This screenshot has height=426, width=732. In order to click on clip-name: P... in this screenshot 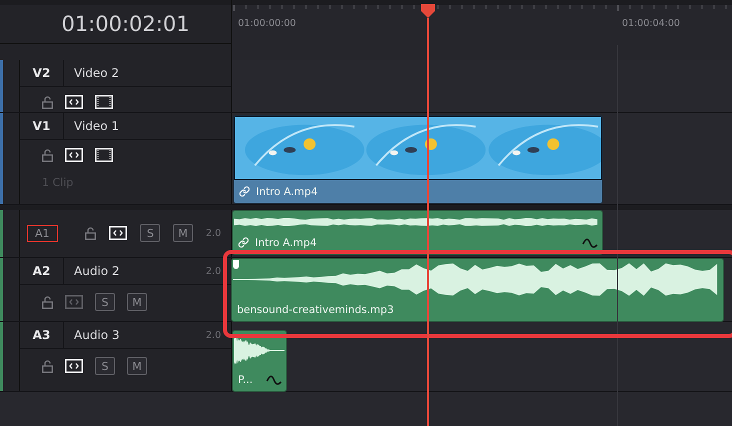, I will do `click(245, 380)`.